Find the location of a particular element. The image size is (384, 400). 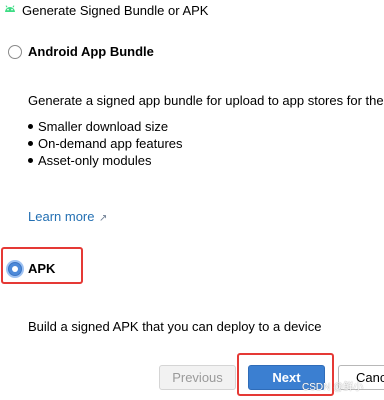

bullet-text: On-demand app features is located at coordinates (110, 143).